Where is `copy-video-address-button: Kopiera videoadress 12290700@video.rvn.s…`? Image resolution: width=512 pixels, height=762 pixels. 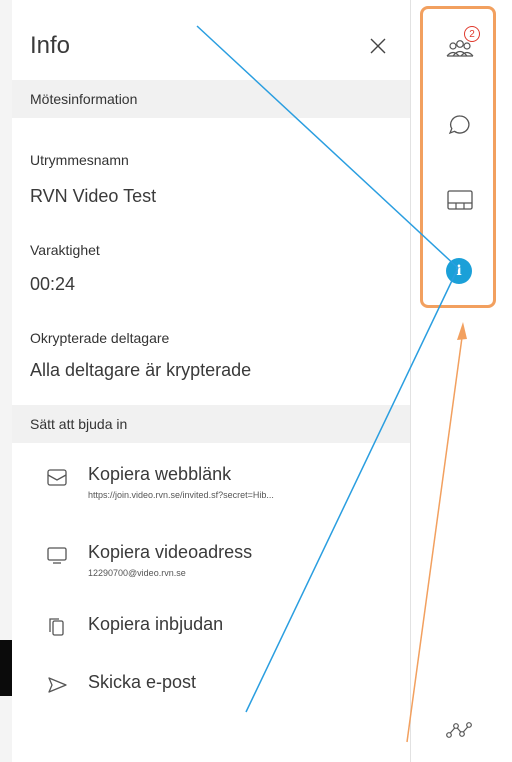
copy-video-address-button: Kopiera videoadress 12290700@video.rvn.s… is located at coordinates (221, 565).